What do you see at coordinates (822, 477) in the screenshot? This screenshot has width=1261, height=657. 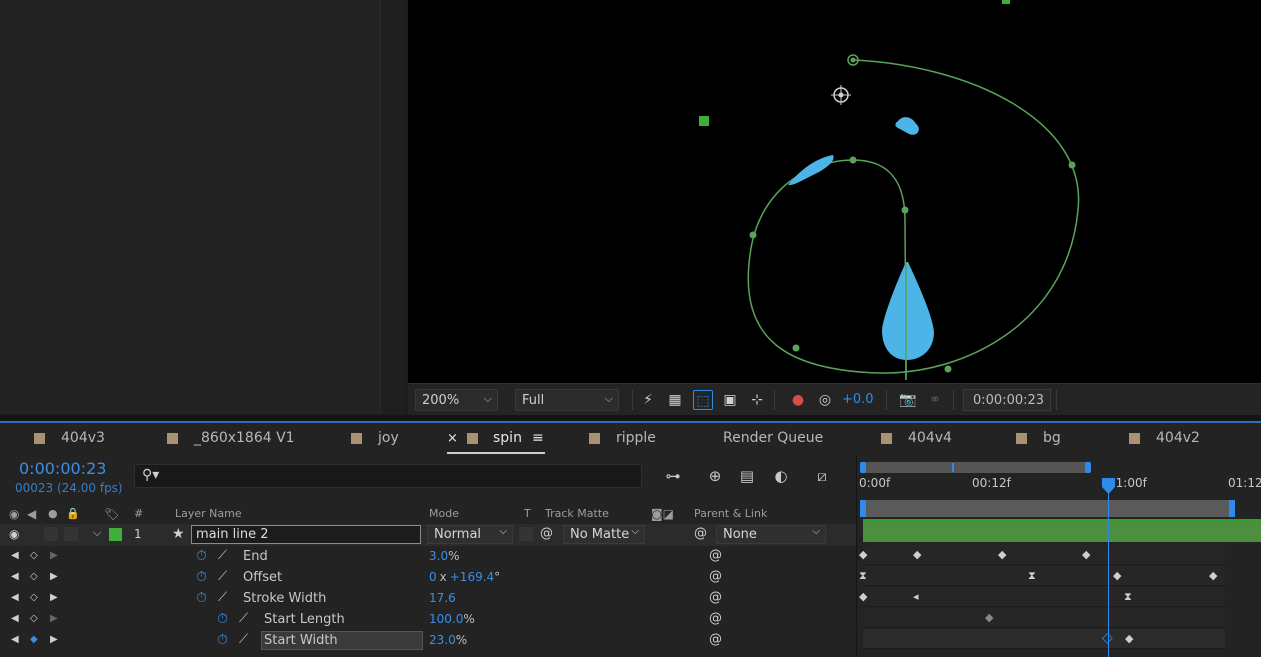 I see `graph-editor-icon: ⧄` at bounding box center [822, 477].